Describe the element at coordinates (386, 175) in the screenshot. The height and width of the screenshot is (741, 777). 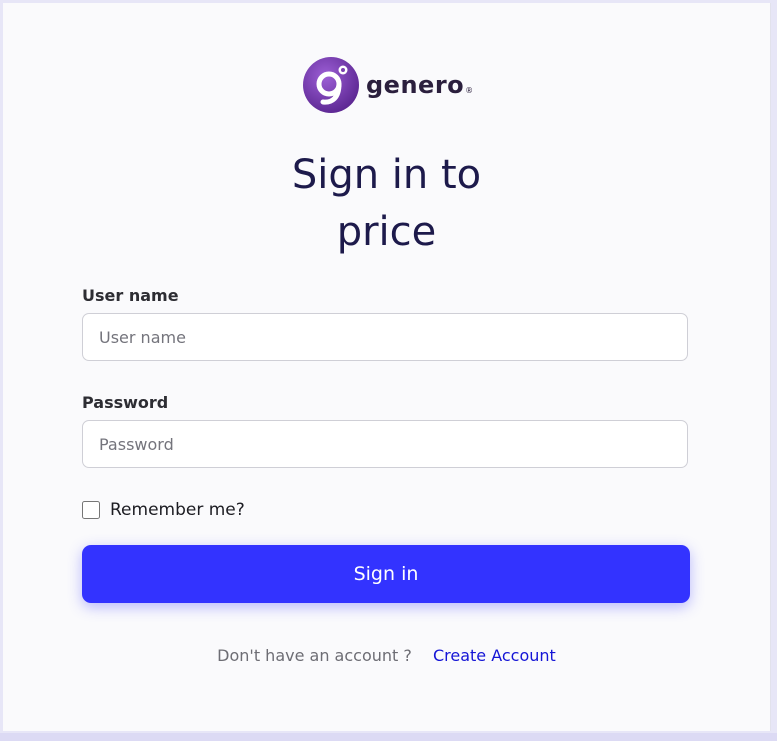
I see `page-title-line-1: Sign in to` at that location.